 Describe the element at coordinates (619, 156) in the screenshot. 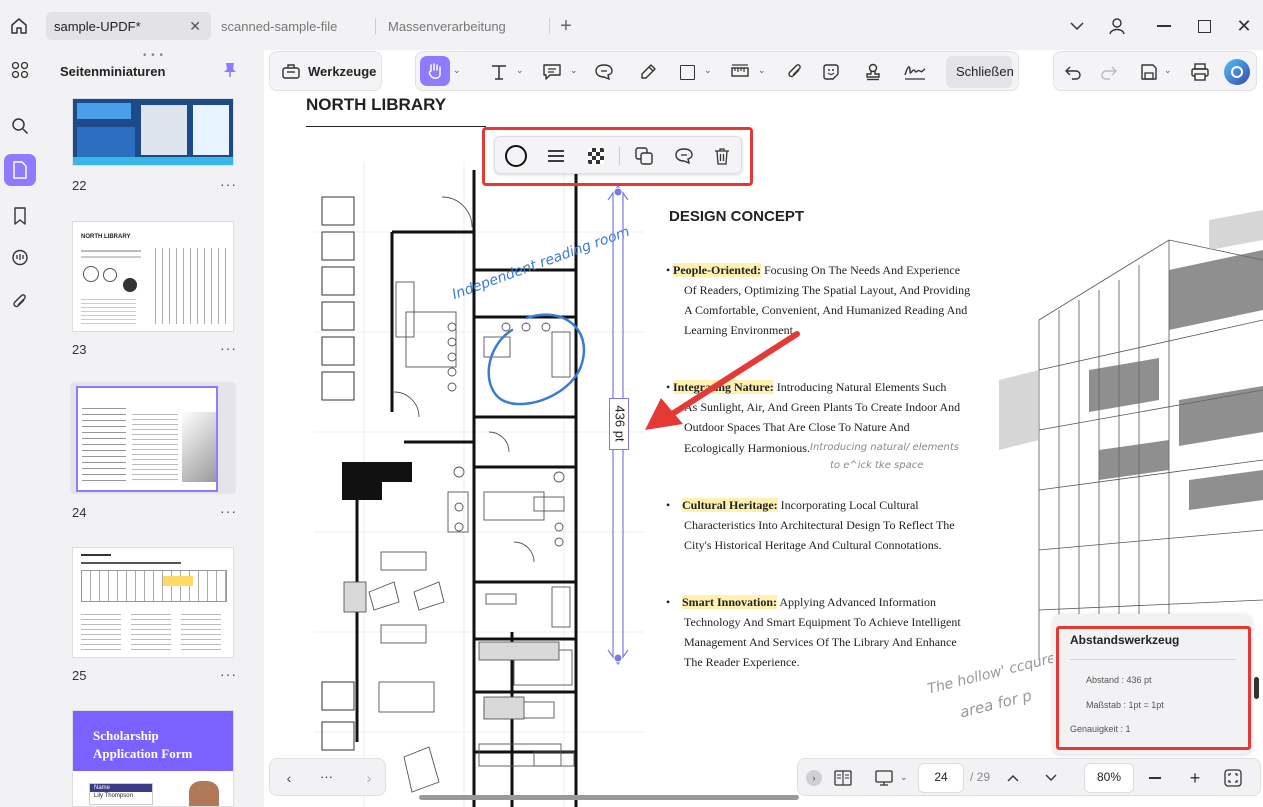

I see `toolbar-divider` at that location.